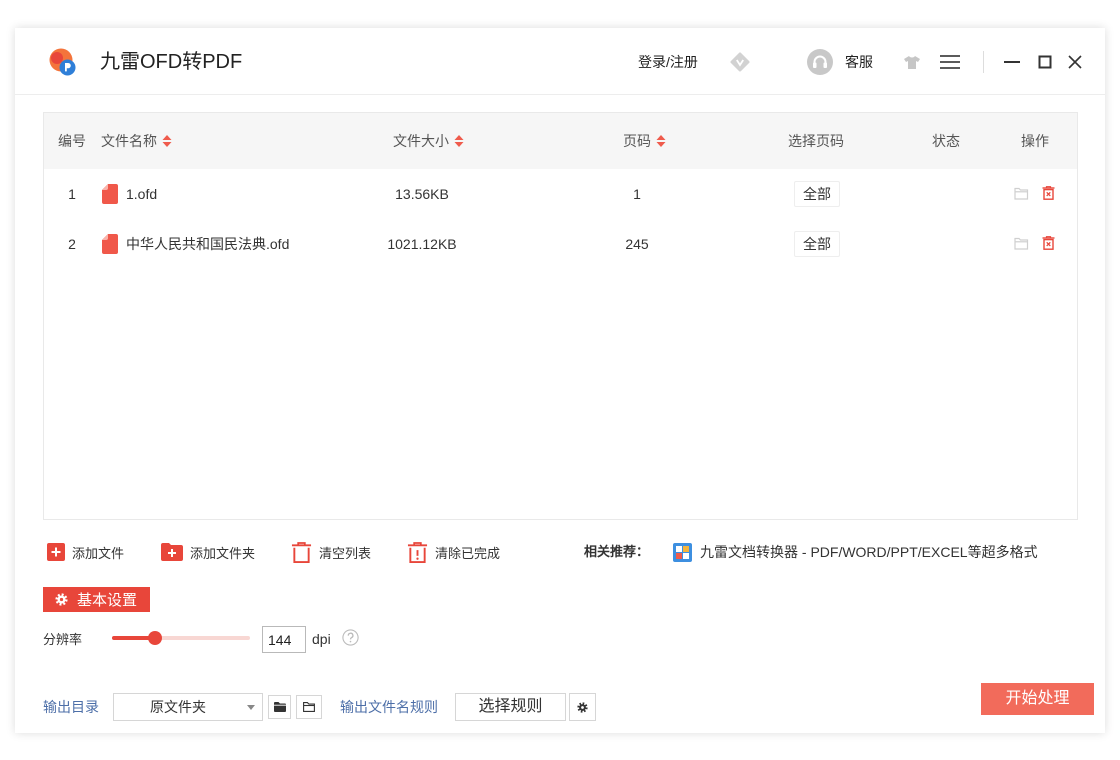 This screenshot has height=760, width=1120. I want to click on slider-thumb, so click(154, 638).